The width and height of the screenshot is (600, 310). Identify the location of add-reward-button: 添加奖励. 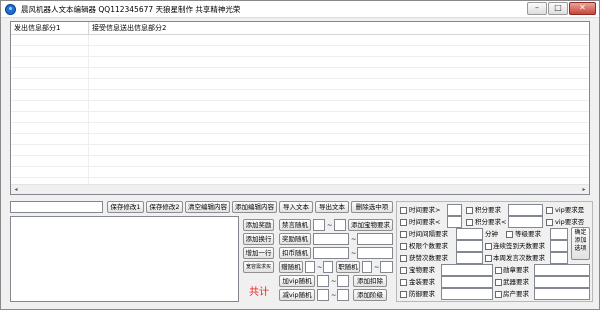
(258, 225).